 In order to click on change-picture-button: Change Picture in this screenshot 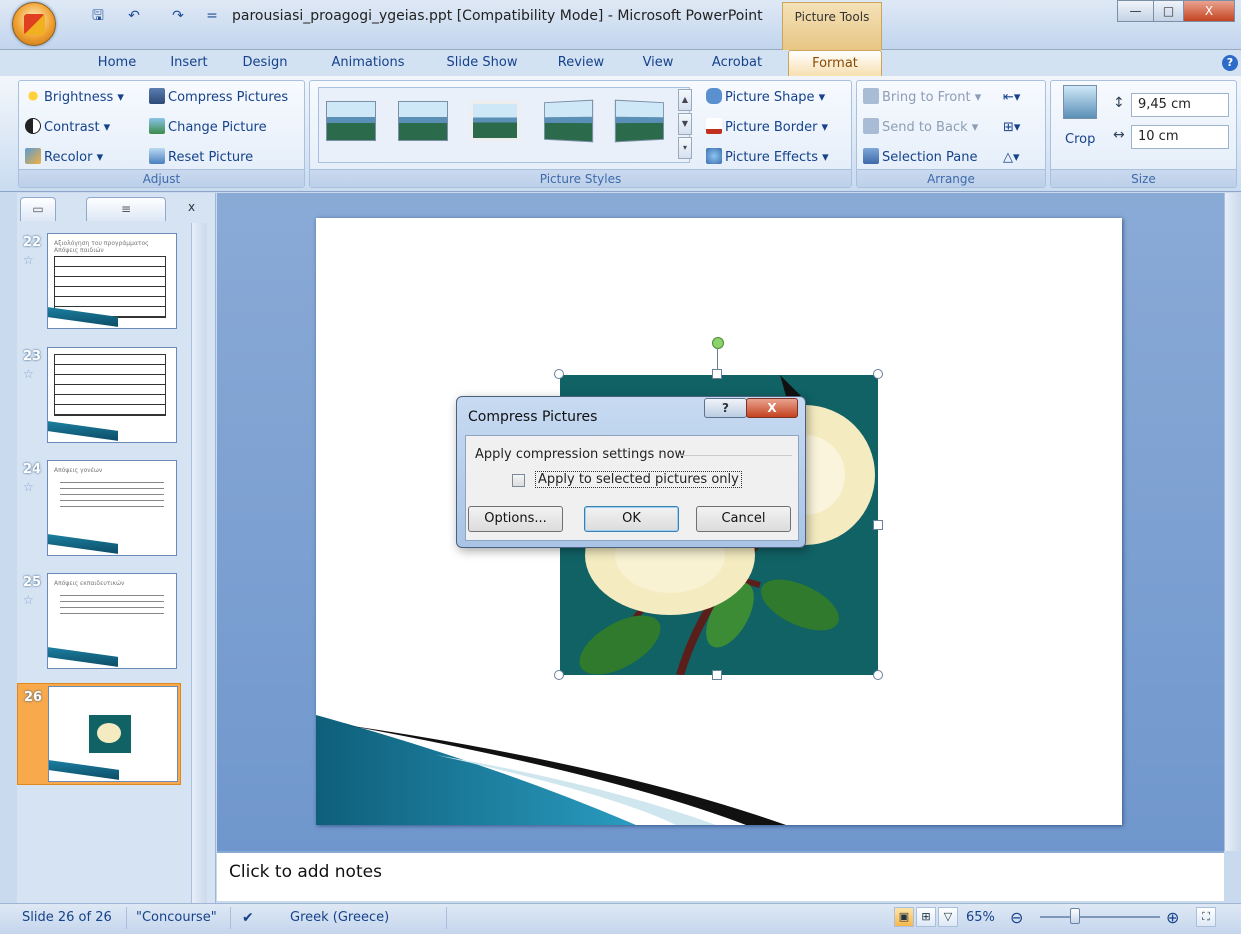, I will do `click(208, 128)`.